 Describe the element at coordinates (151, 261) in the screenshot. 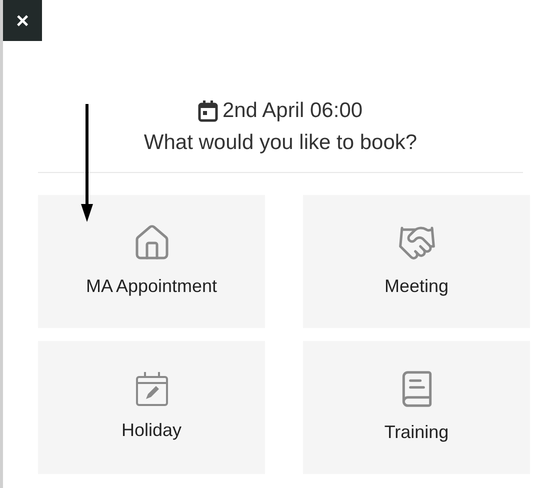

I see `booking-option-tile: MA Appointment` at that location.